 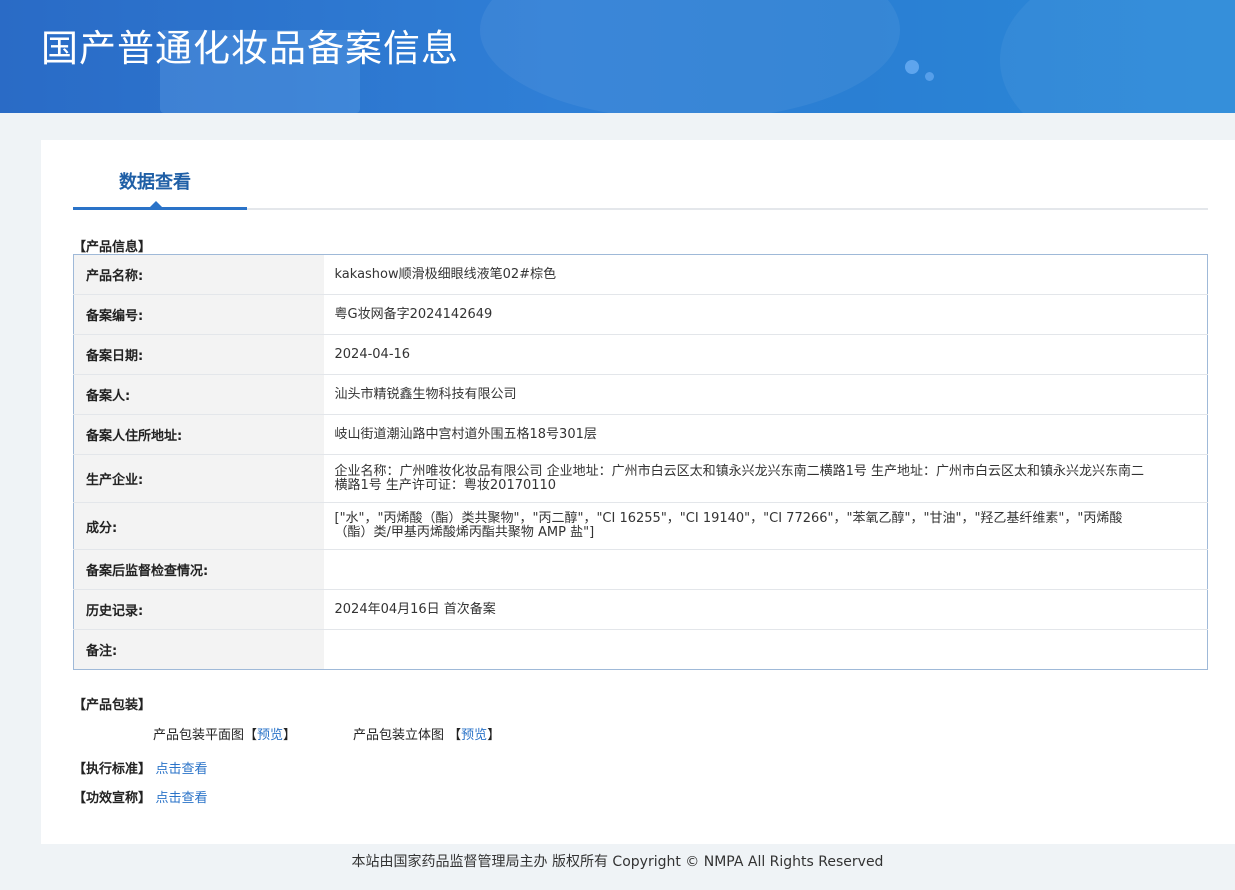 What do you see at coordinates (765, 274) in the screenshot?
I see `row-value: kakashow顺滑极细眼线液笔02#棕色` at bounding box center [765, 274].